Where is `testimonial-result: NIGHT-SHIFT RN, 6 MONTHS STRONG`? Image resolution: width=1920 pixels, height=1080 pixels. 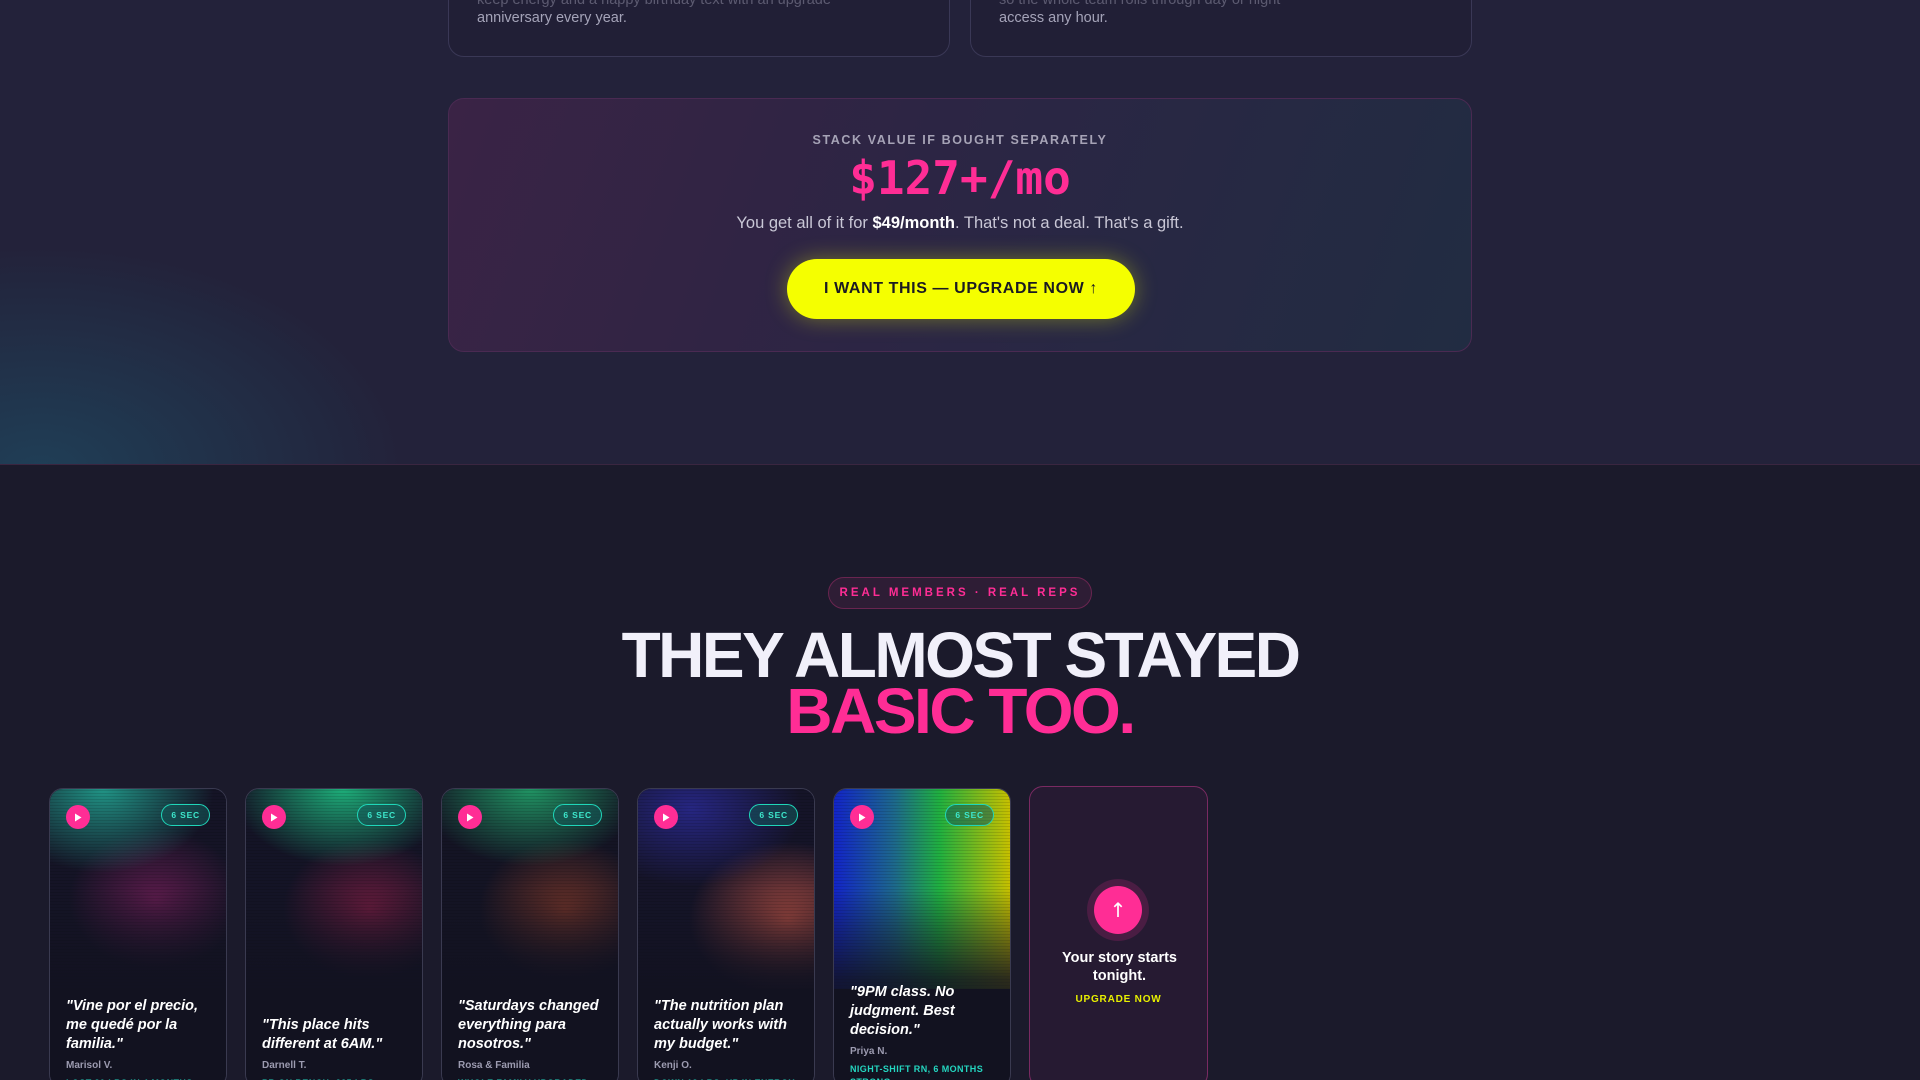 testimonial-result: NIGHT-SHIFT RN, 6 MONTHS STRONG is located at coordinates (917, 1072).